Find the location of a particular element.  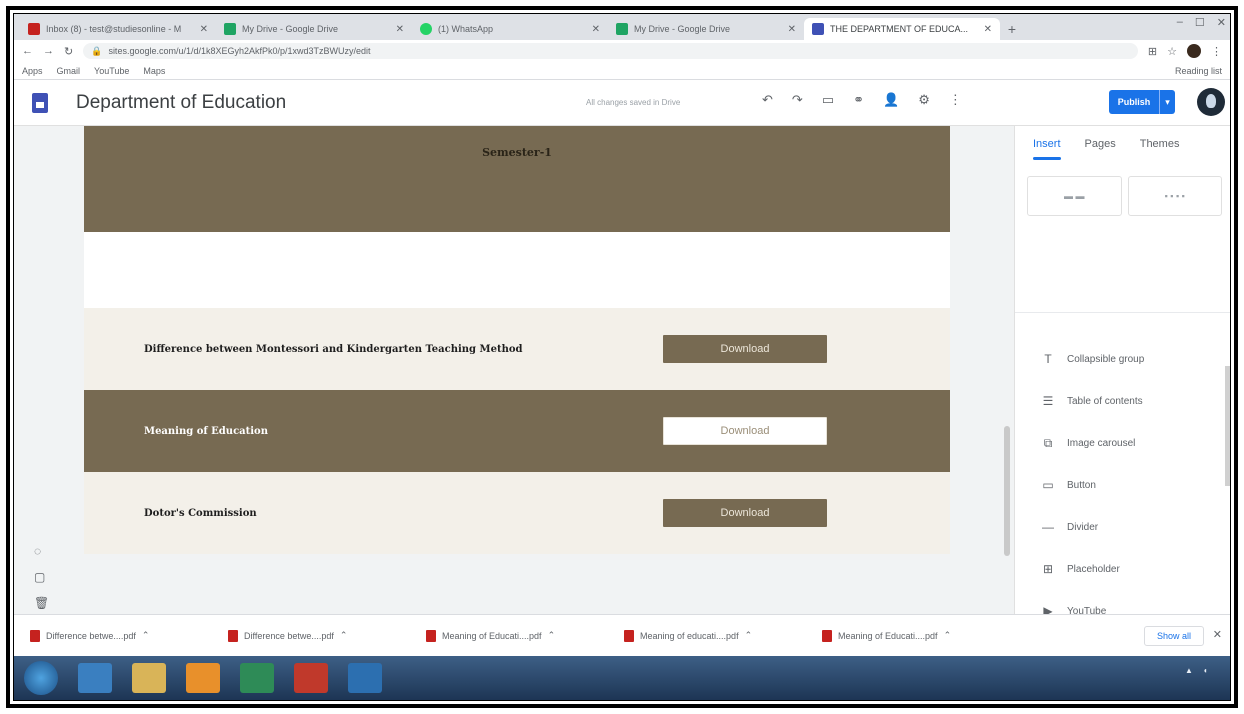

insert-item-collapsible-group: T Collapsible group is located at coordinates (1092, 359).